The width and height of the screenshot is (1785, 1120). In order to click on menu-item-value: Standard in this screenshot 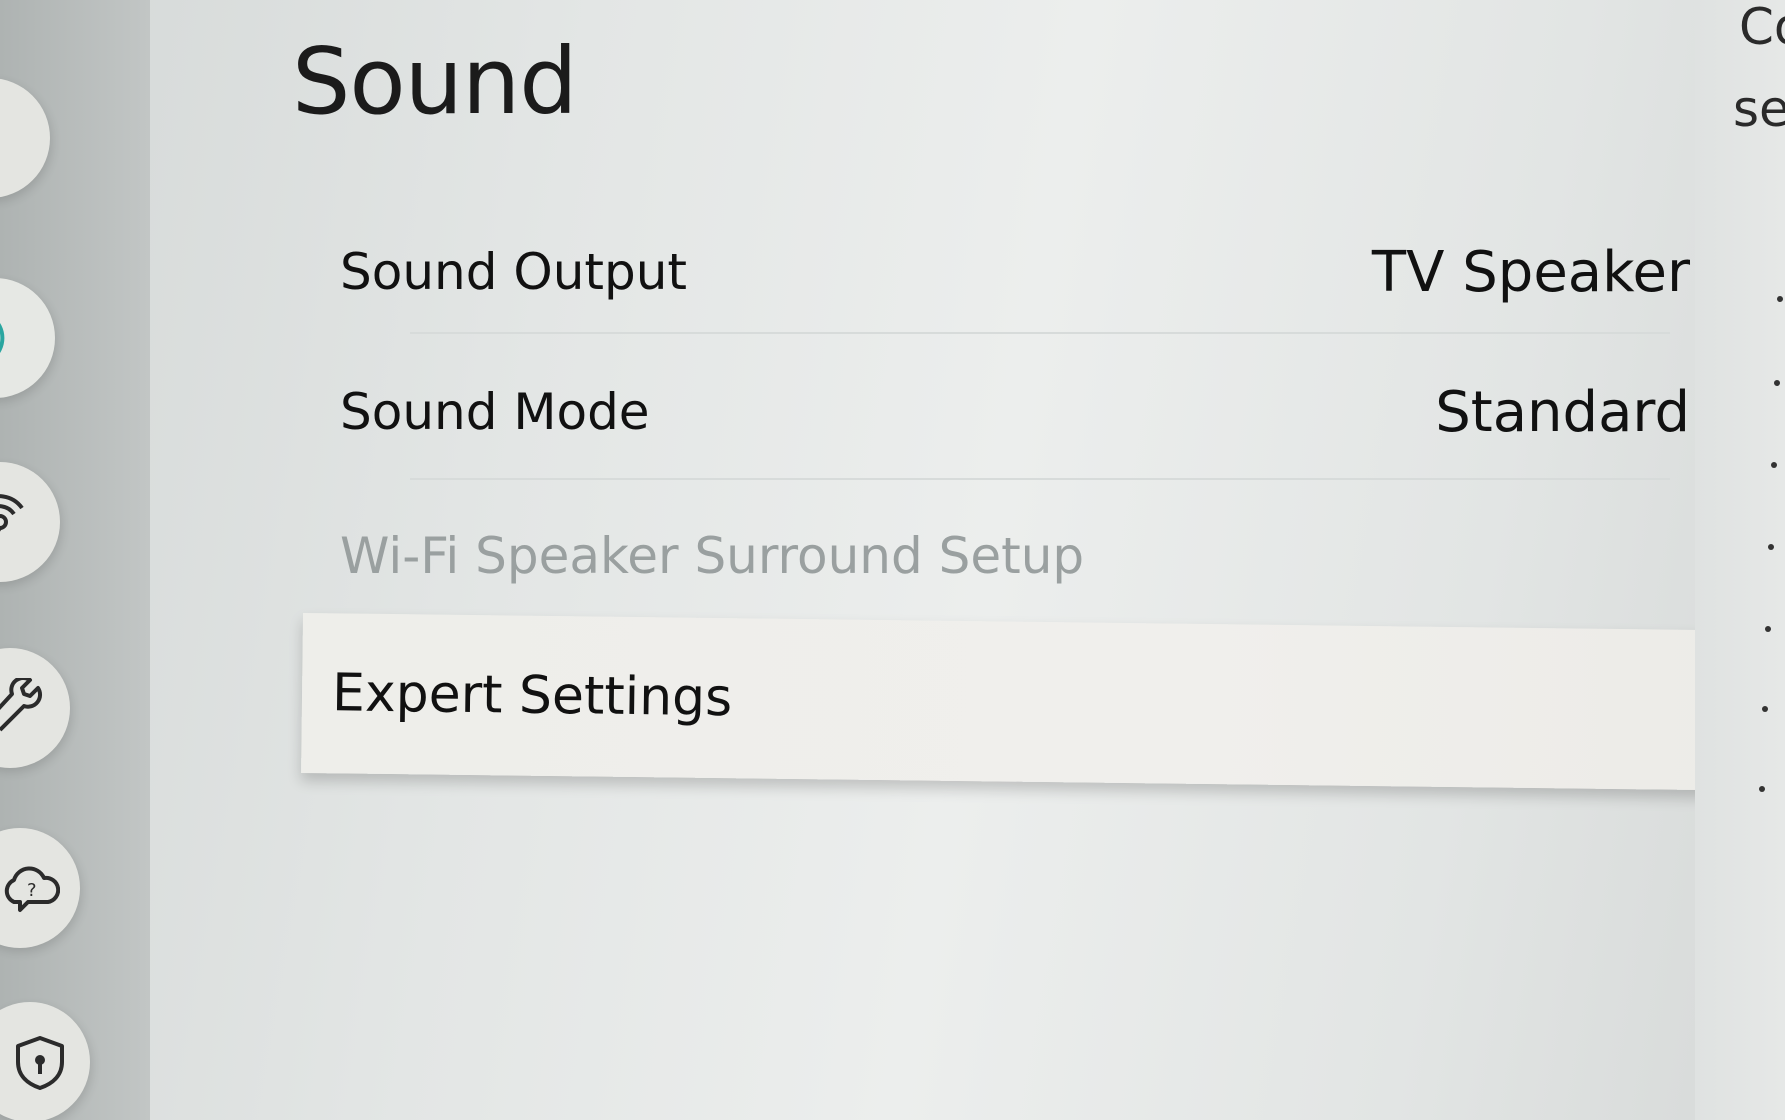, I will do `click(1562, 412)`.